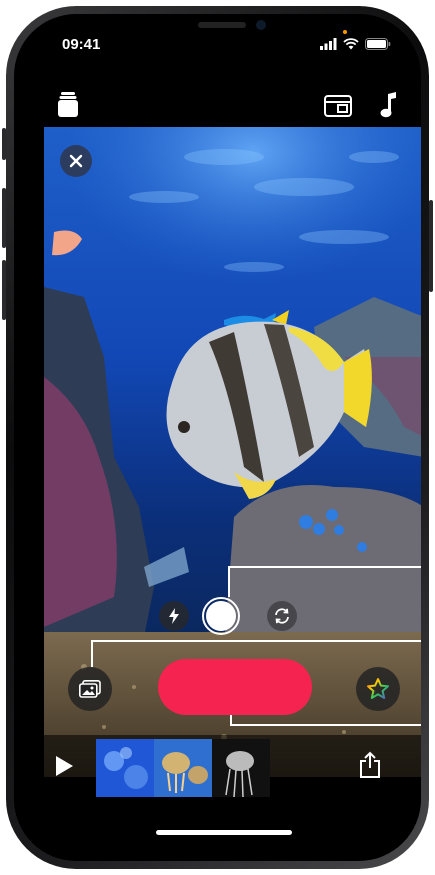  I want to click on record-button, so click(235, 687).